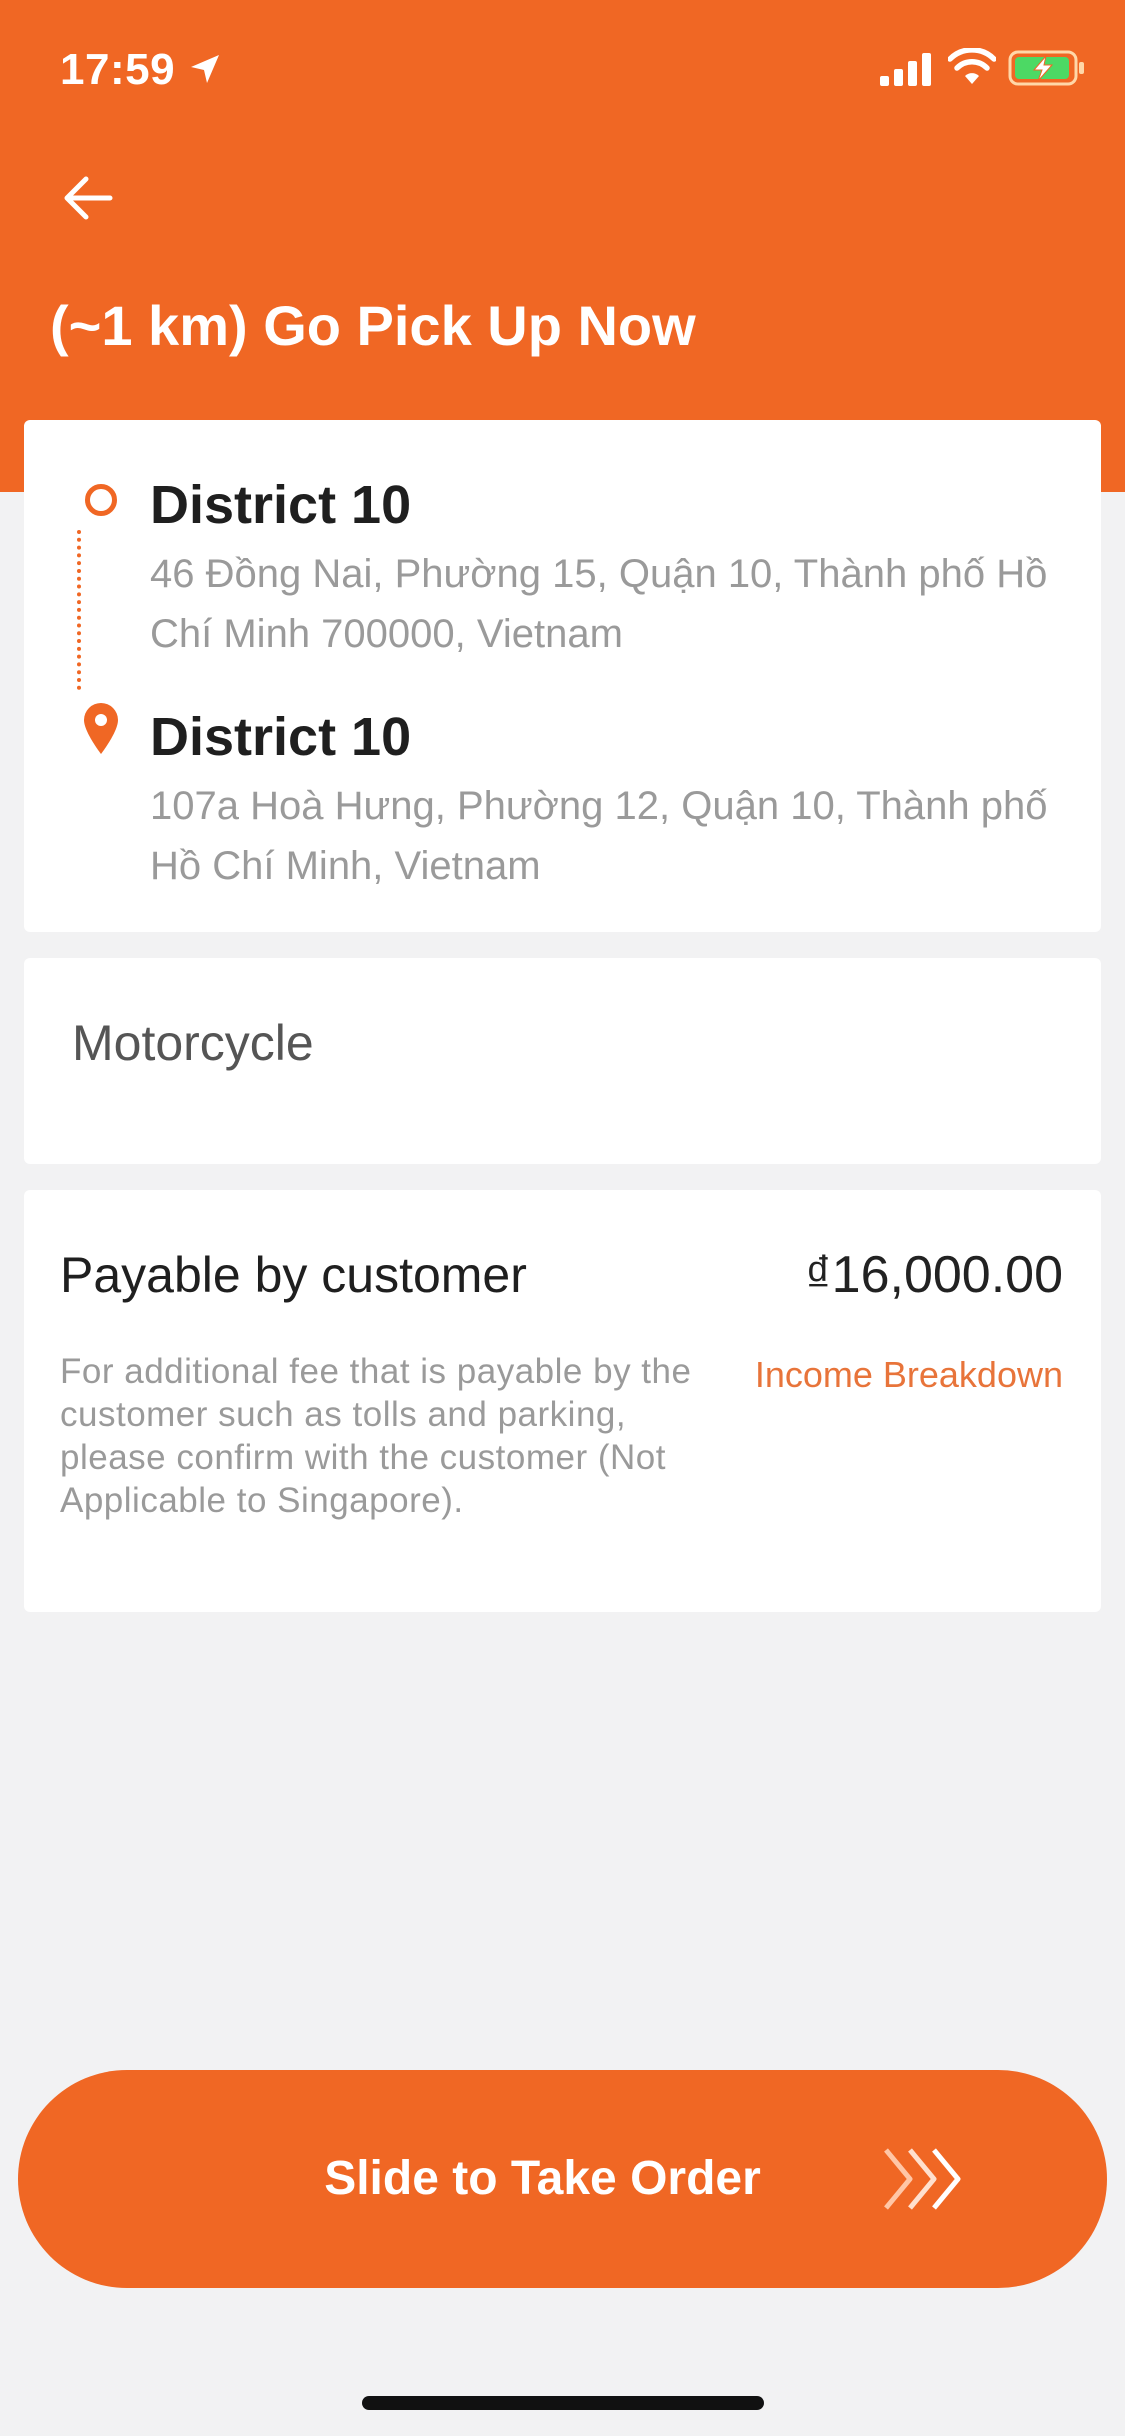  Describe the element at coordinates (205, 69) in the screenshot. I see `location-arrow-icon` at that location.